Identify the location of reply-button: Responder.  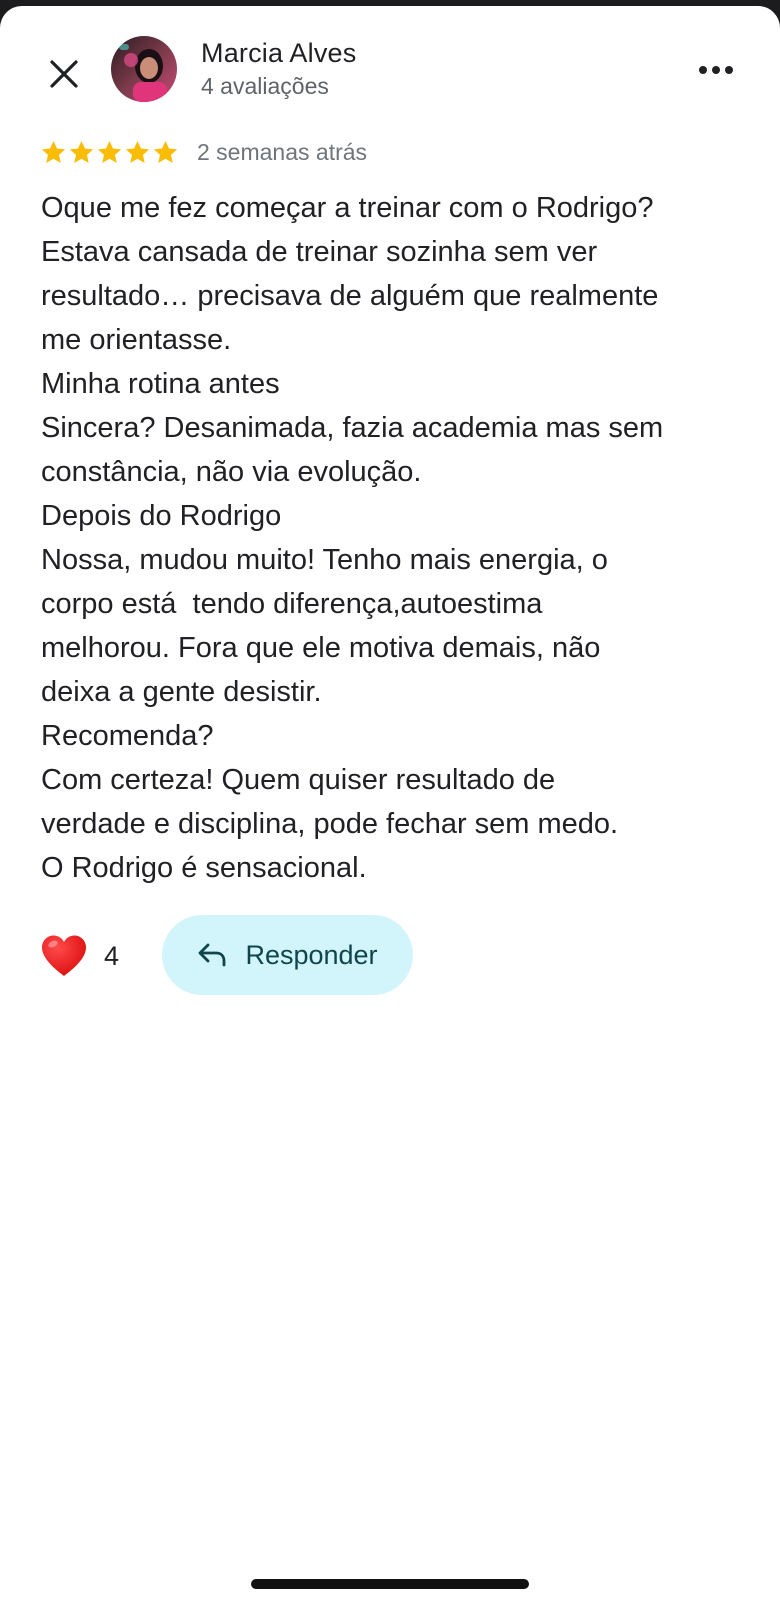
(287, 955).